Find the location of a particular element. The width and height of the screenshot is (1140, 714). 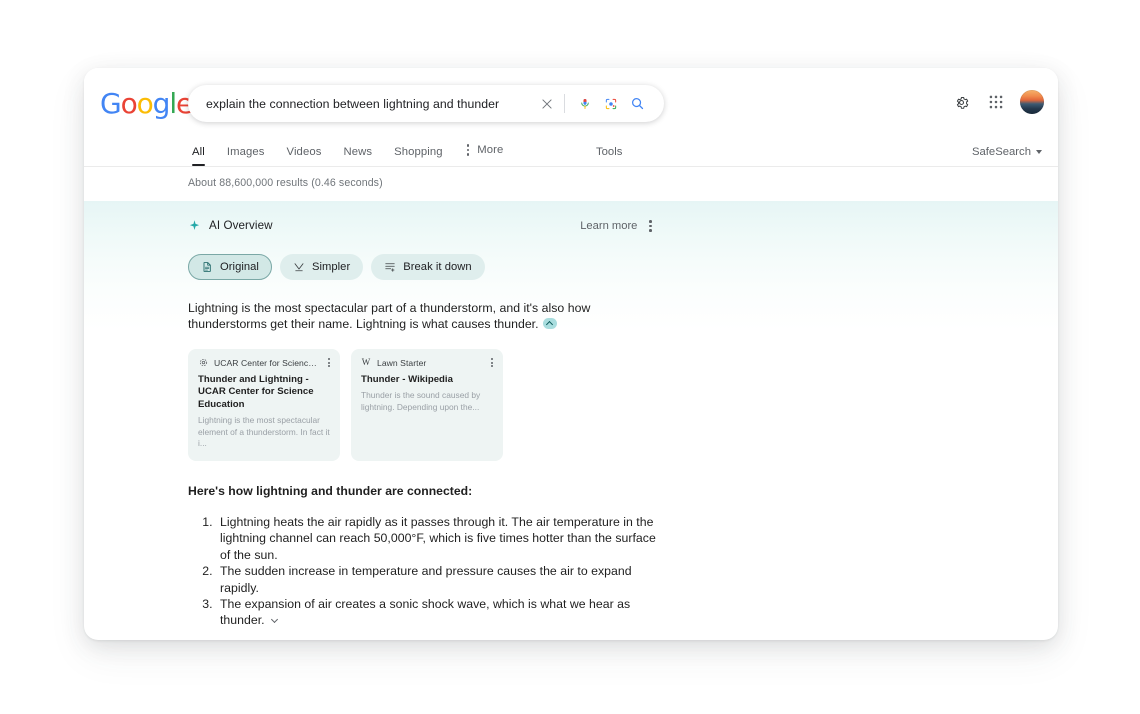

chevron-up-icon is located at coordinates (550, 325).